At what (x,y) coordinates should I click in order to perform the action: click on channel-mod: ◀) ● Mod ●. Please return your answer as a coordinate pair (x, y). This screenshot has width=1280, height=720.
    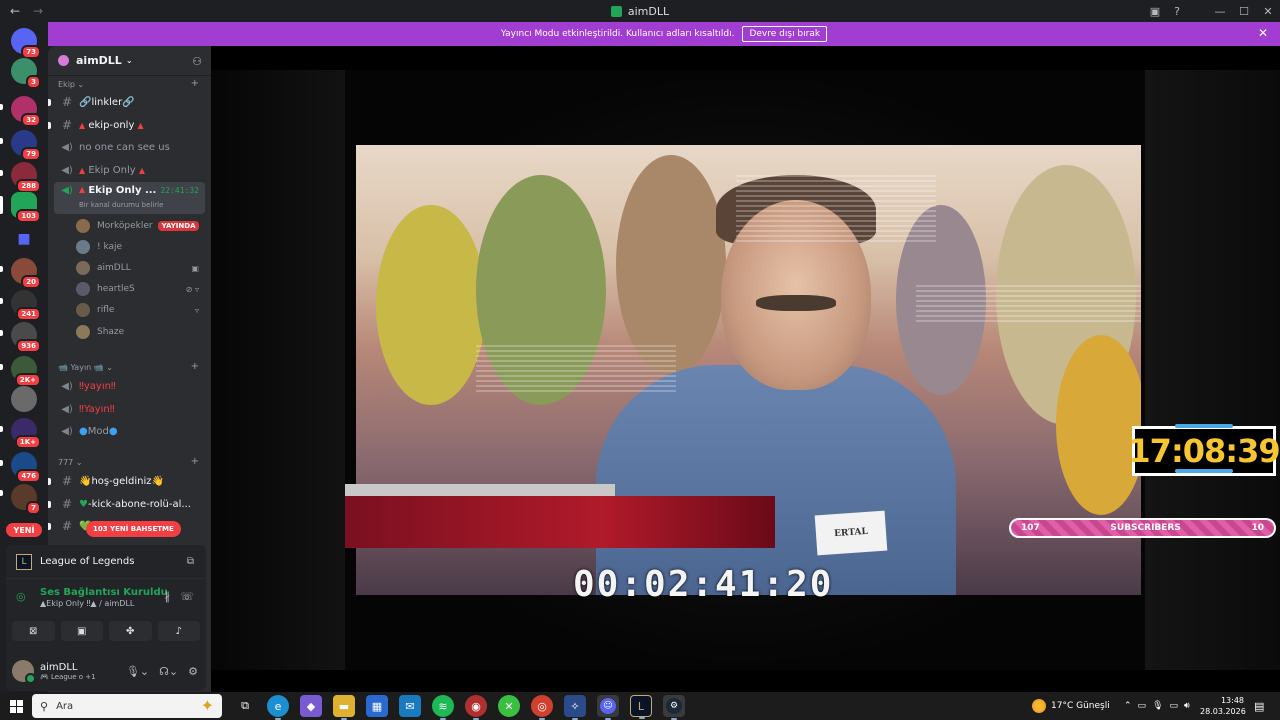
    Looking at the image, I should click on (129, 431).